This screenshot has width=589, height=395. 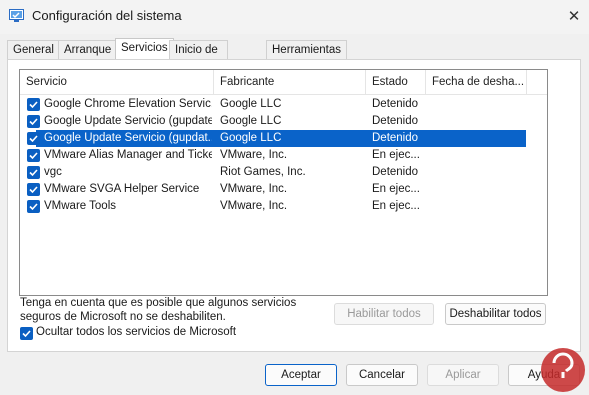 I want to click on disable-all-button: Deshabilitar todos, so click(x=495, y=314).